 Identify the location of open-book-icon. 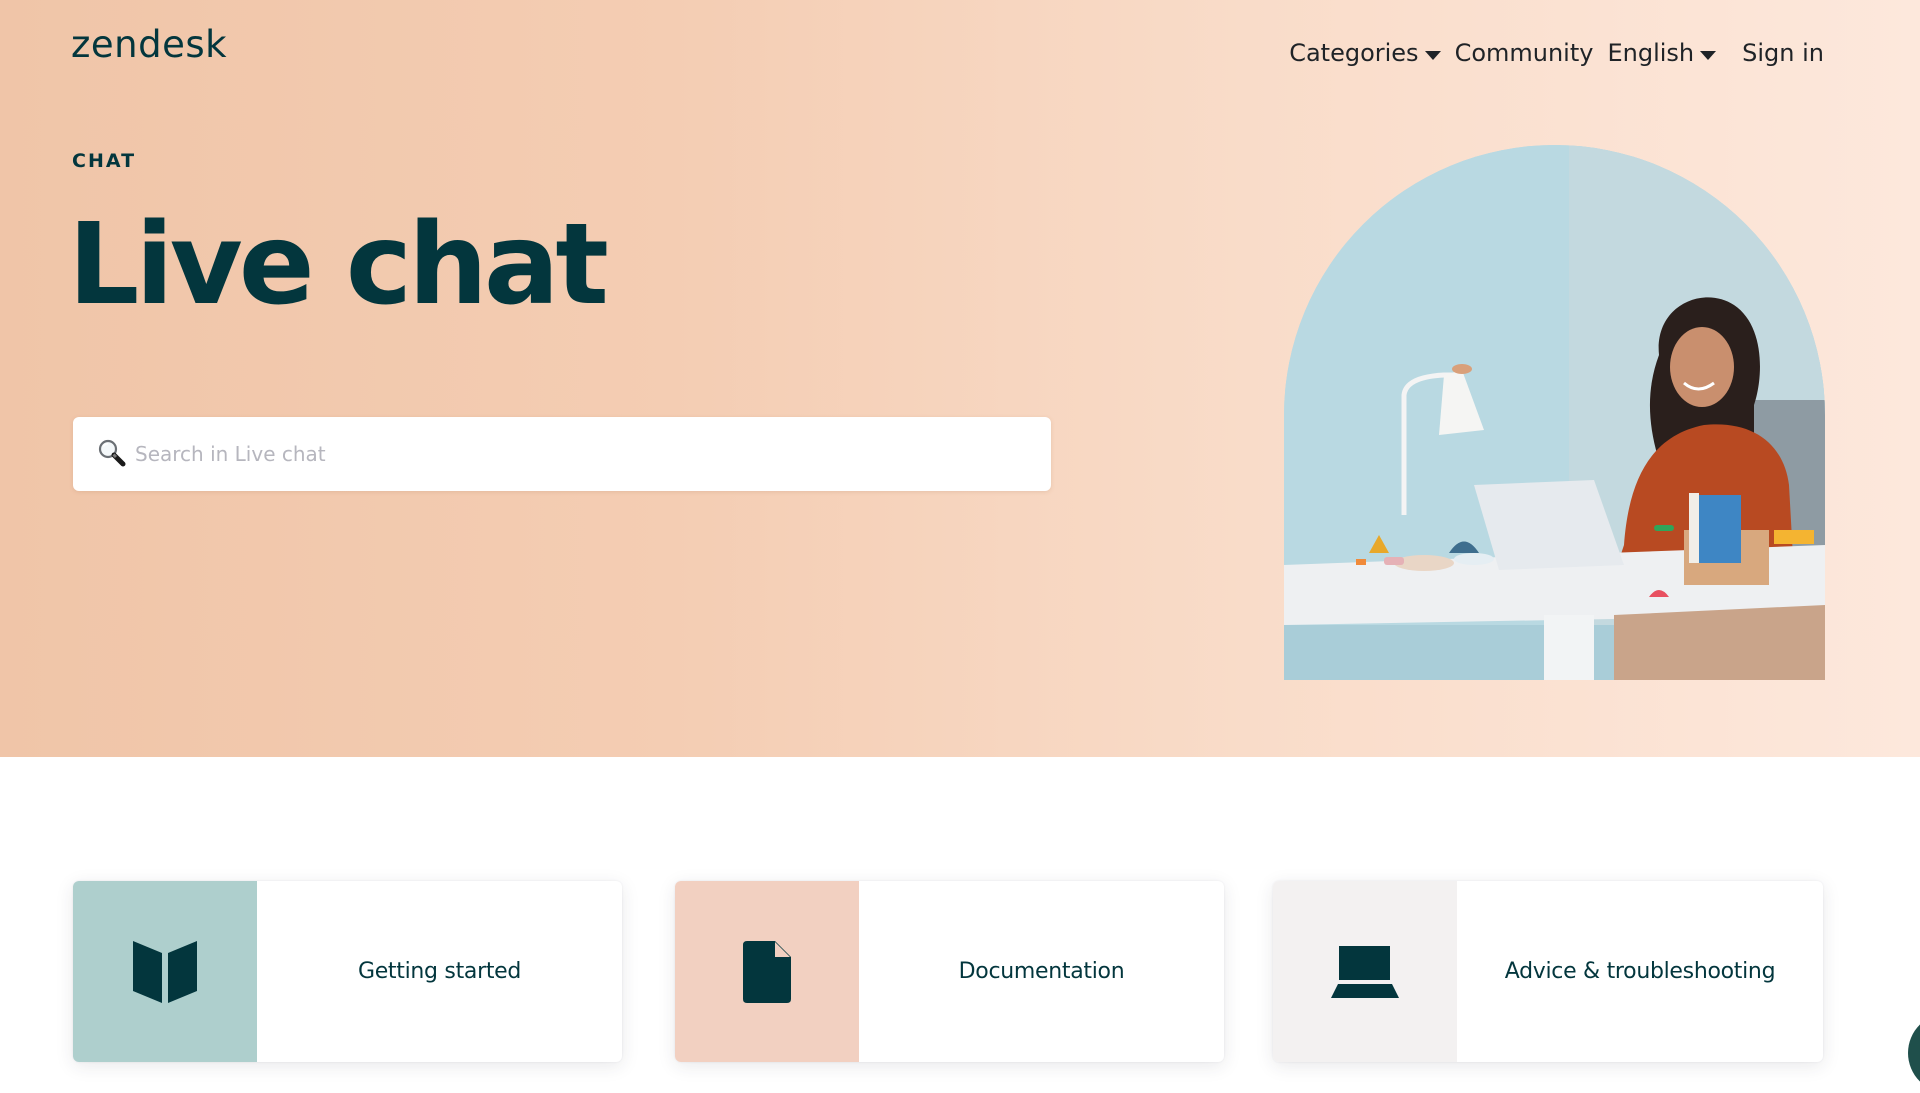
(165, 971).